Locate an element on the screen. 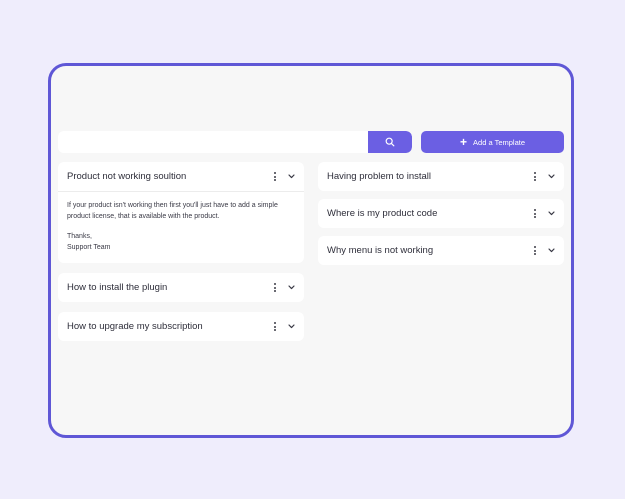  faq-card-header: Where is my product code is located at coordinates (441, 213).